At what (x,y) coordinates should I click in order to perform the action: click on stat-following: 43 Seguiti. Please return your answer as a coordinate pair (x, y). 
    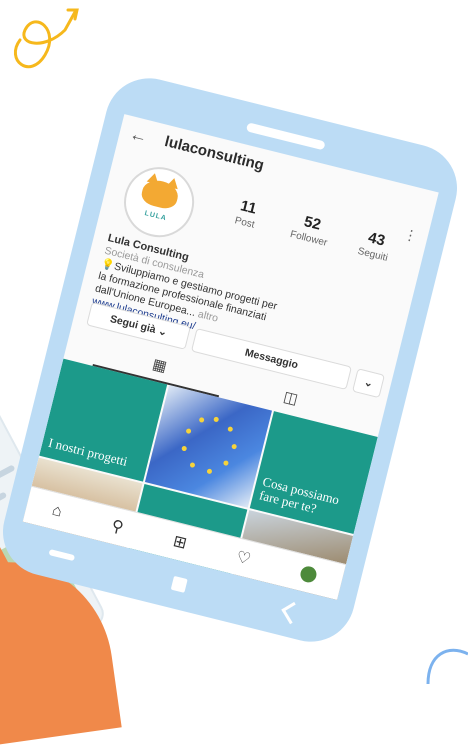
    Looking at the image, I should click on (374, 246).